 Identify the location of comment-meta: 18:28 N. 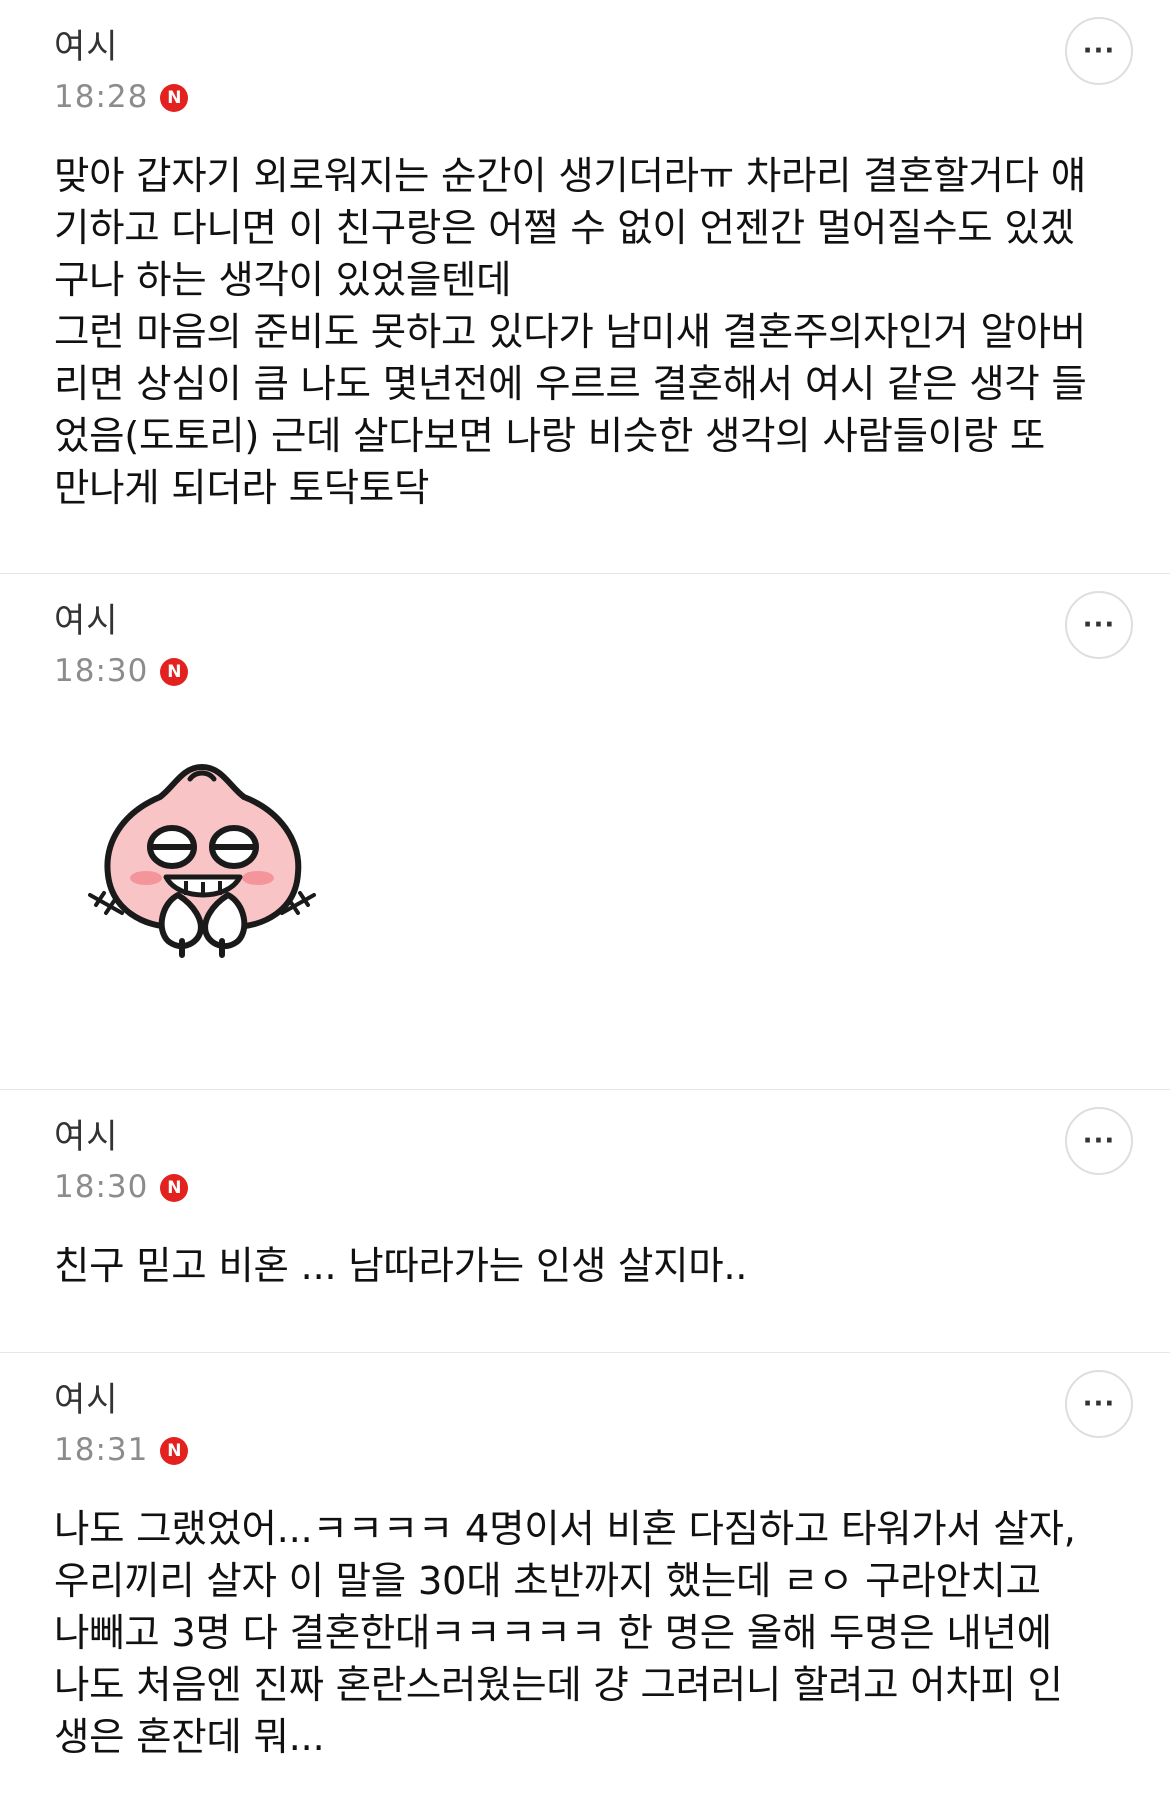
(586, 97).